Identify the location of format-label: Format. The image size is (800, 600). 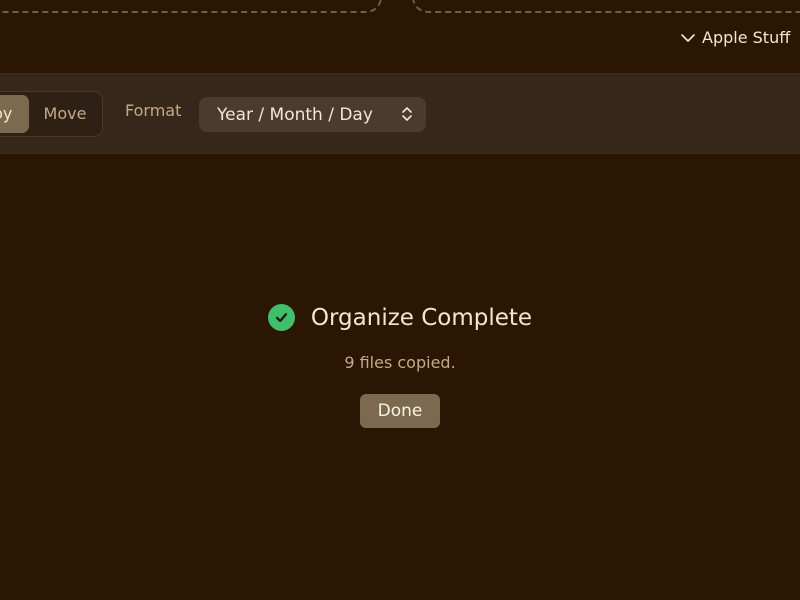
(153, 110).